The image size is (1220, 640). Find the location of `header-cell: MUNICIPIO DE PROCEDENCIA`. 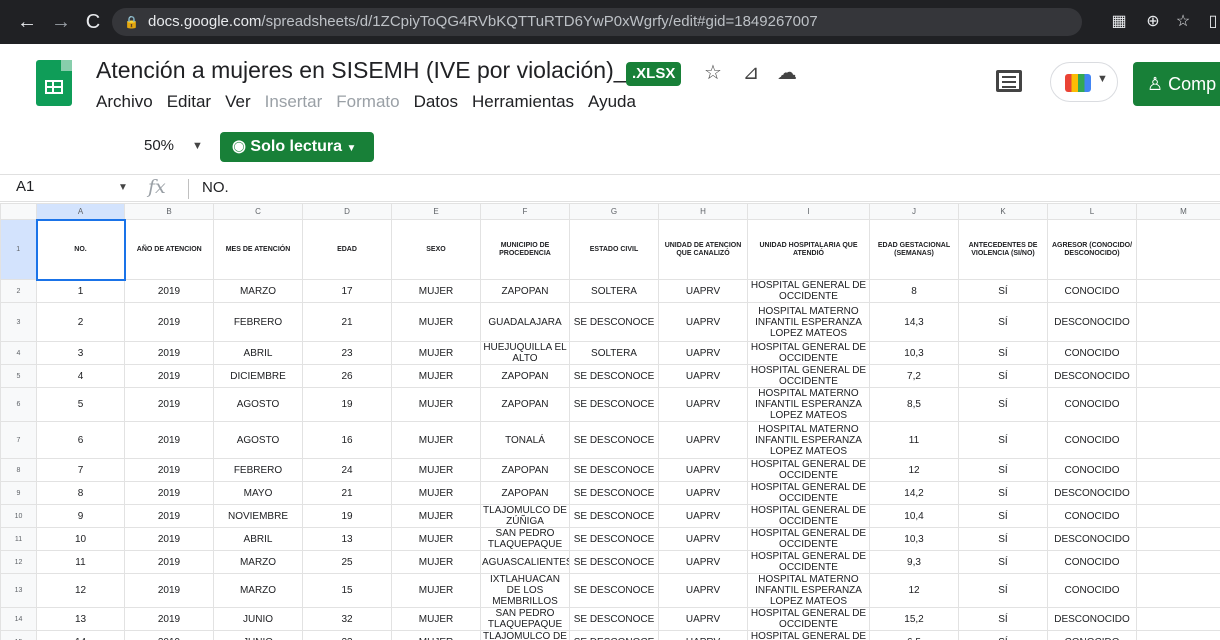

header-cell: MUNICIPIO DE PROCEDENCIA is located at coordinates (525, 249).